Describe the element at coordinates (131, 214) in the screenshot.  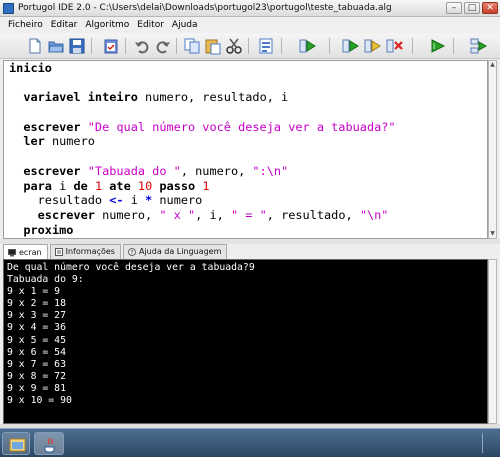
I see `code-token: numero,` at that location.